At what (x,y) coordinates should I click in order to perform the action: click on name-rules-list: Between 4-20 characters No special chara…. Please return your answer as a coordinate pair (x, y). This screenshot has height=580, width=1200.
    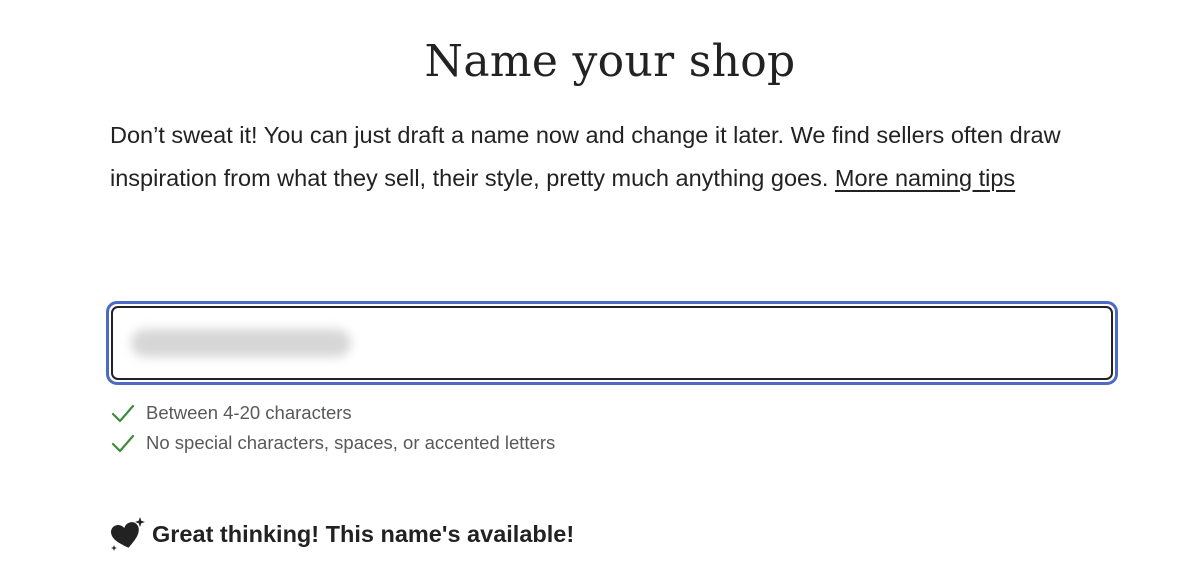
    Looking at the image, I should click on (332, 428).